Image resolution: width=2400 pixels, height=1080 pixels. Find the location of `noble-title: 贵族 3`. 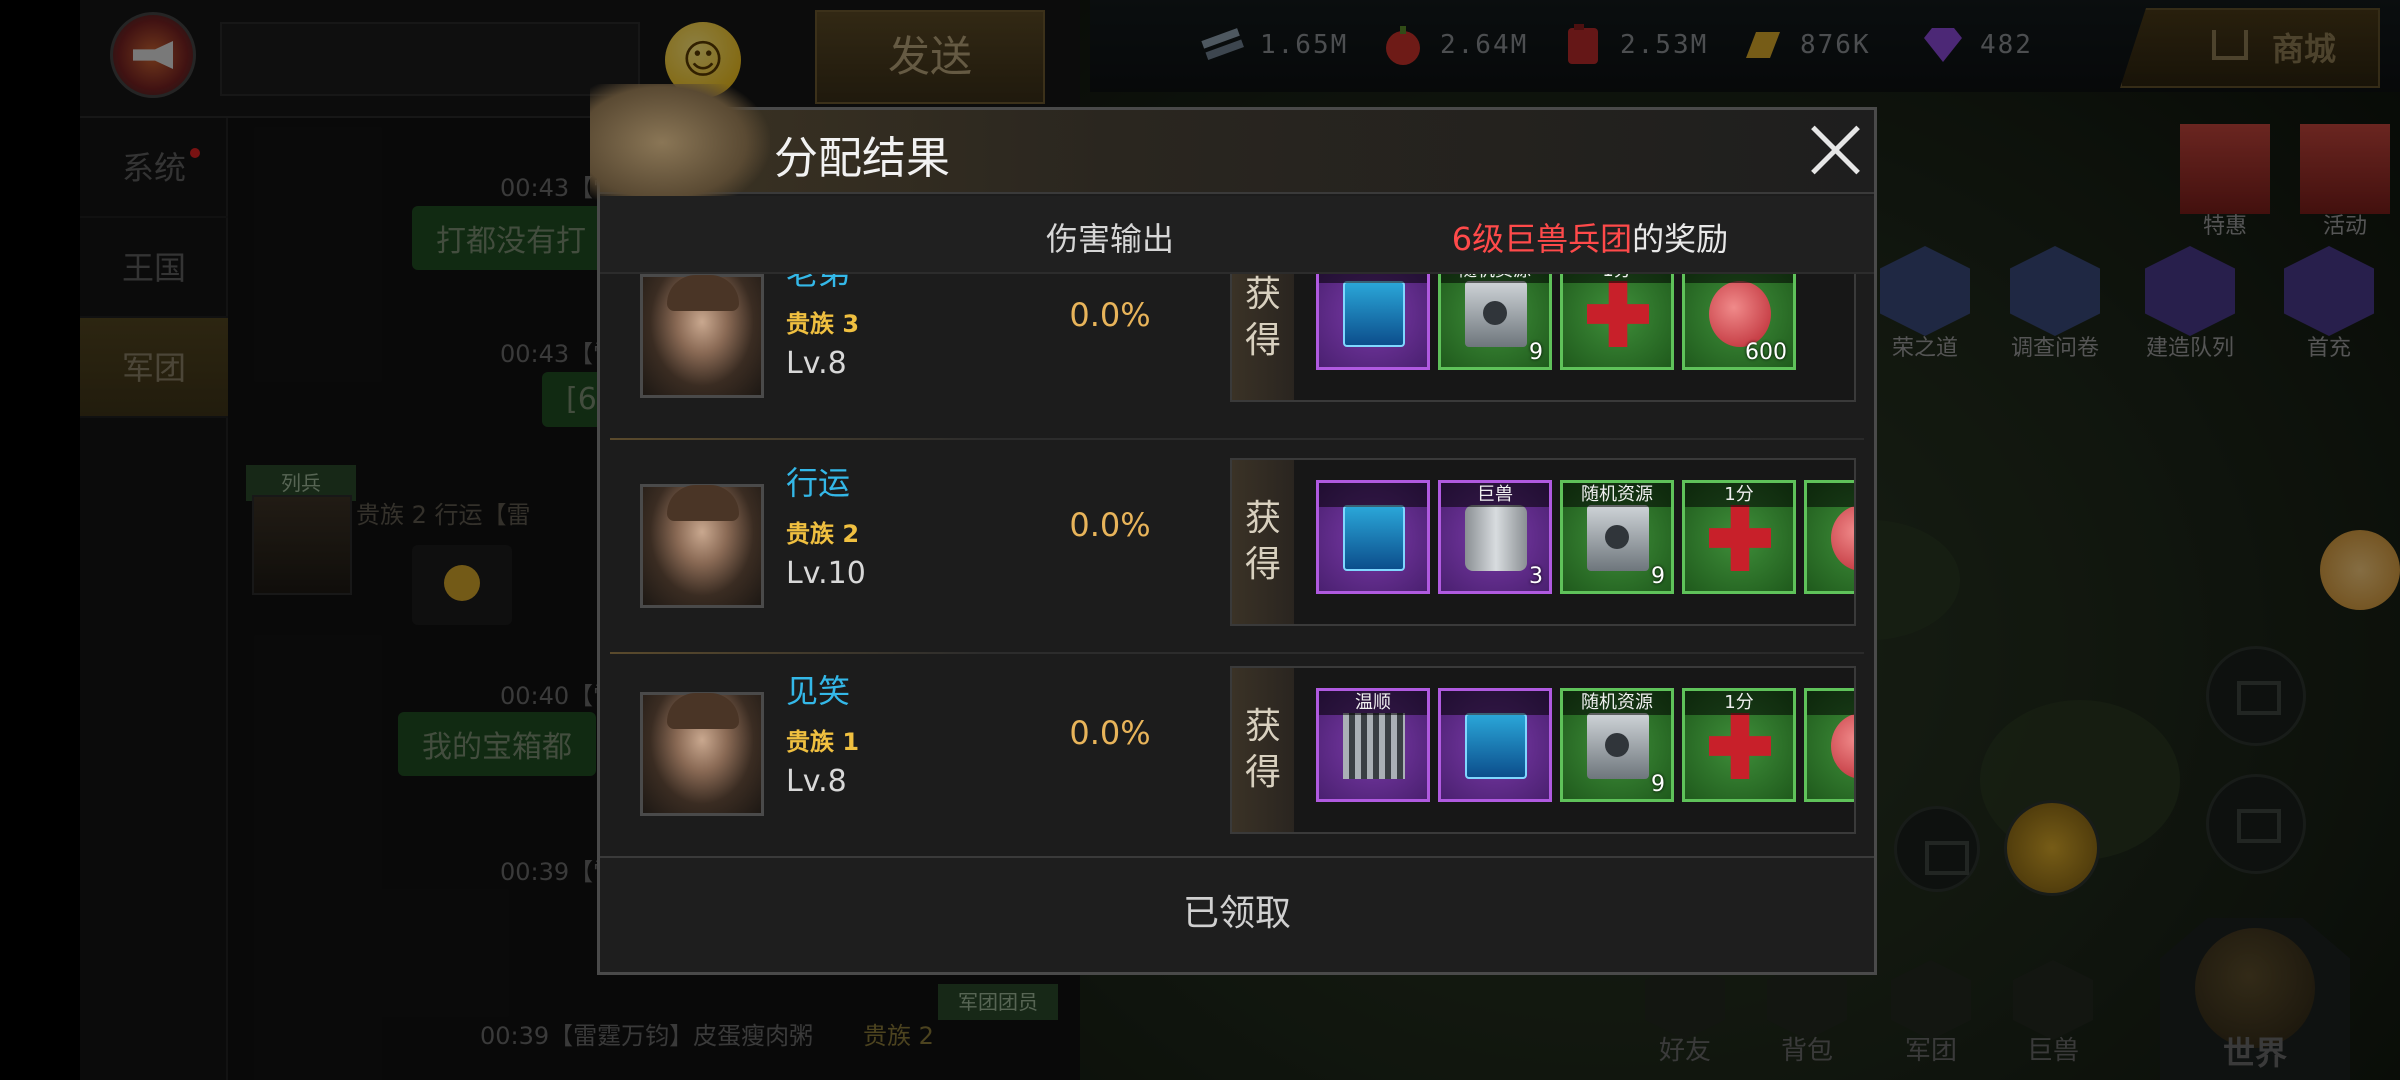

noble-title: 贵族 3 is located at coordinates (823, 324).